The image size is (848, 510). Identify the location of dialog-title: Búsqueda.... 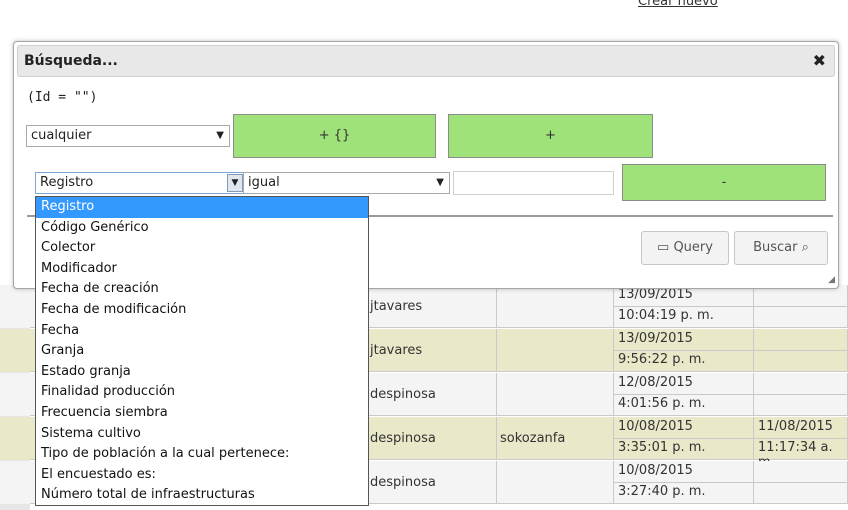
(71, 61).